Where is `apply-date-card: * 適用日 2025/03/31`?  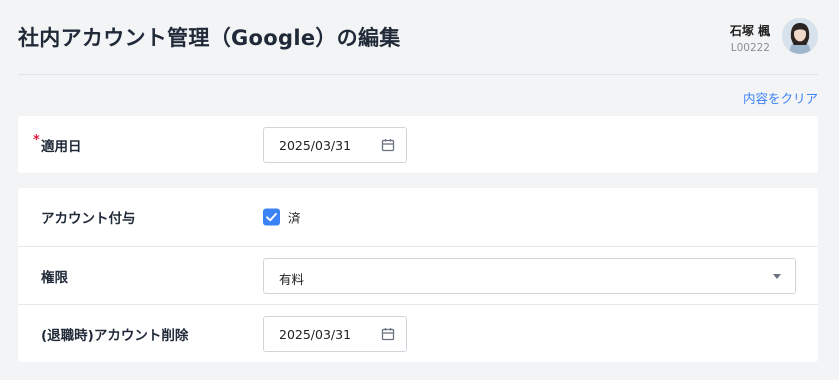
apply-date-card: * 適用日 2025/03/31 is located at coordinates (418, 144).